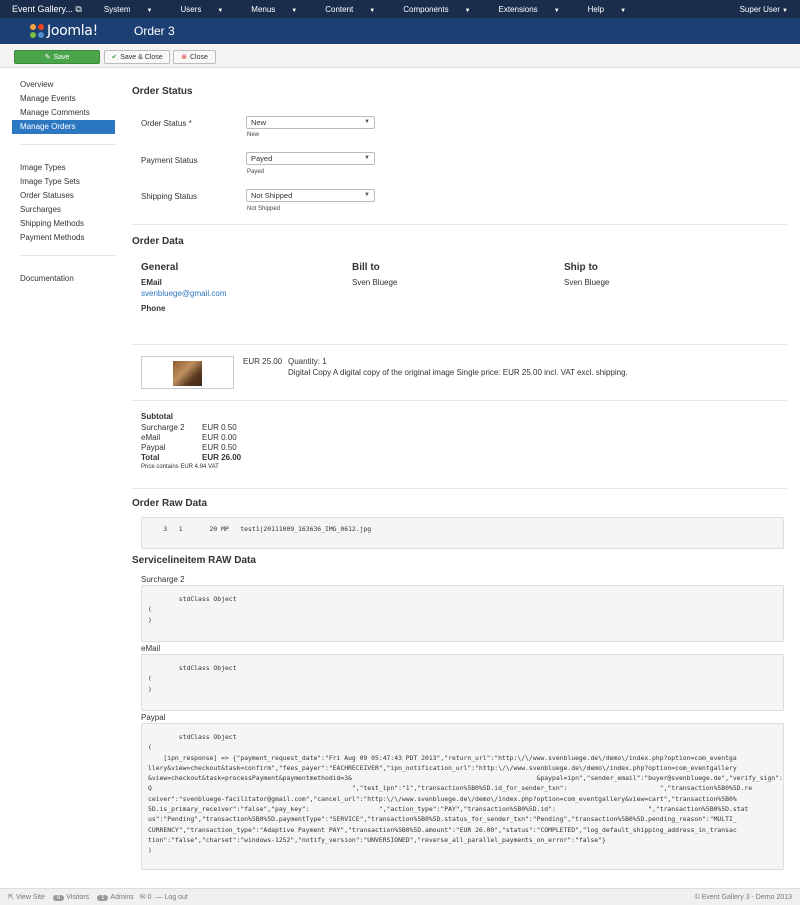 The width and height of the screenshot is (800, 905). I want to click on close-button: ⊗ Close, so click(194, 57).